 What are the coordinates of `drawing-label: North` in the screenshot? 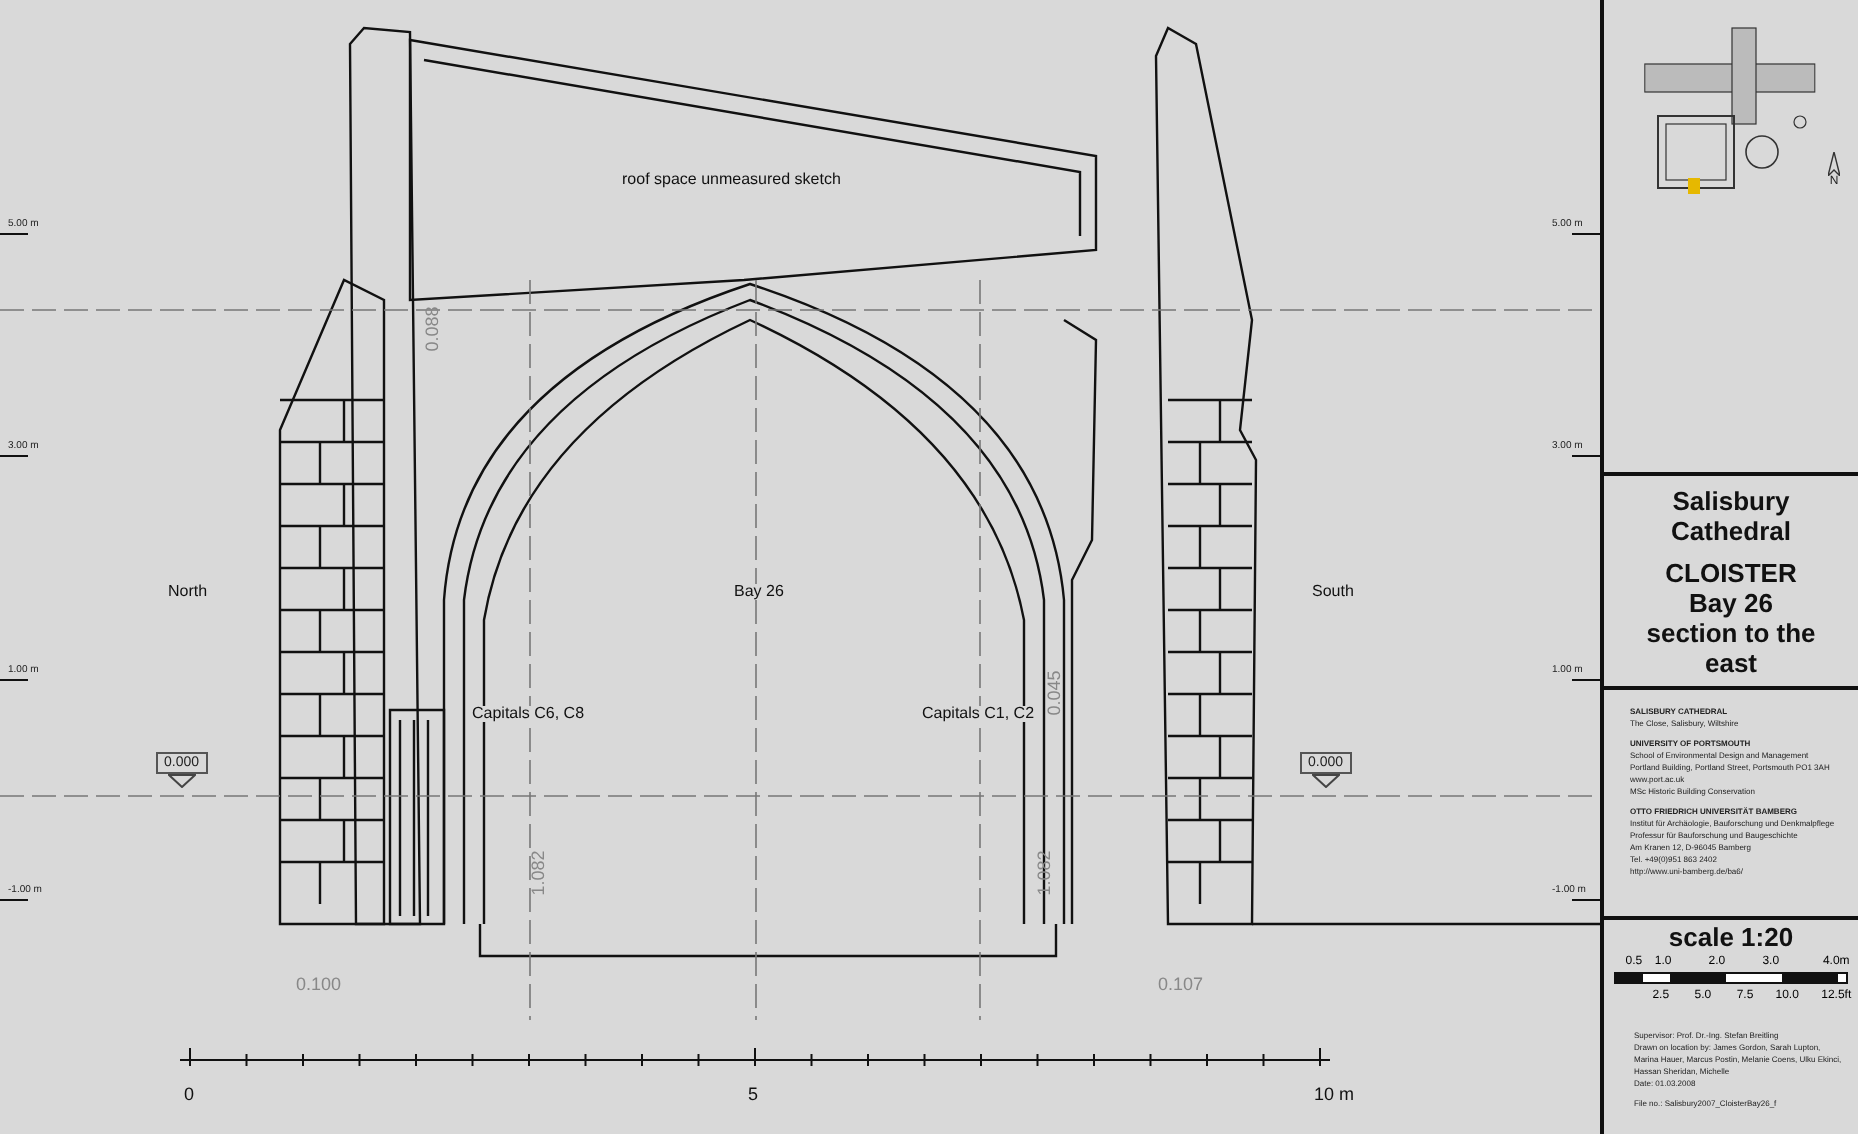 It's located at (188, 592).